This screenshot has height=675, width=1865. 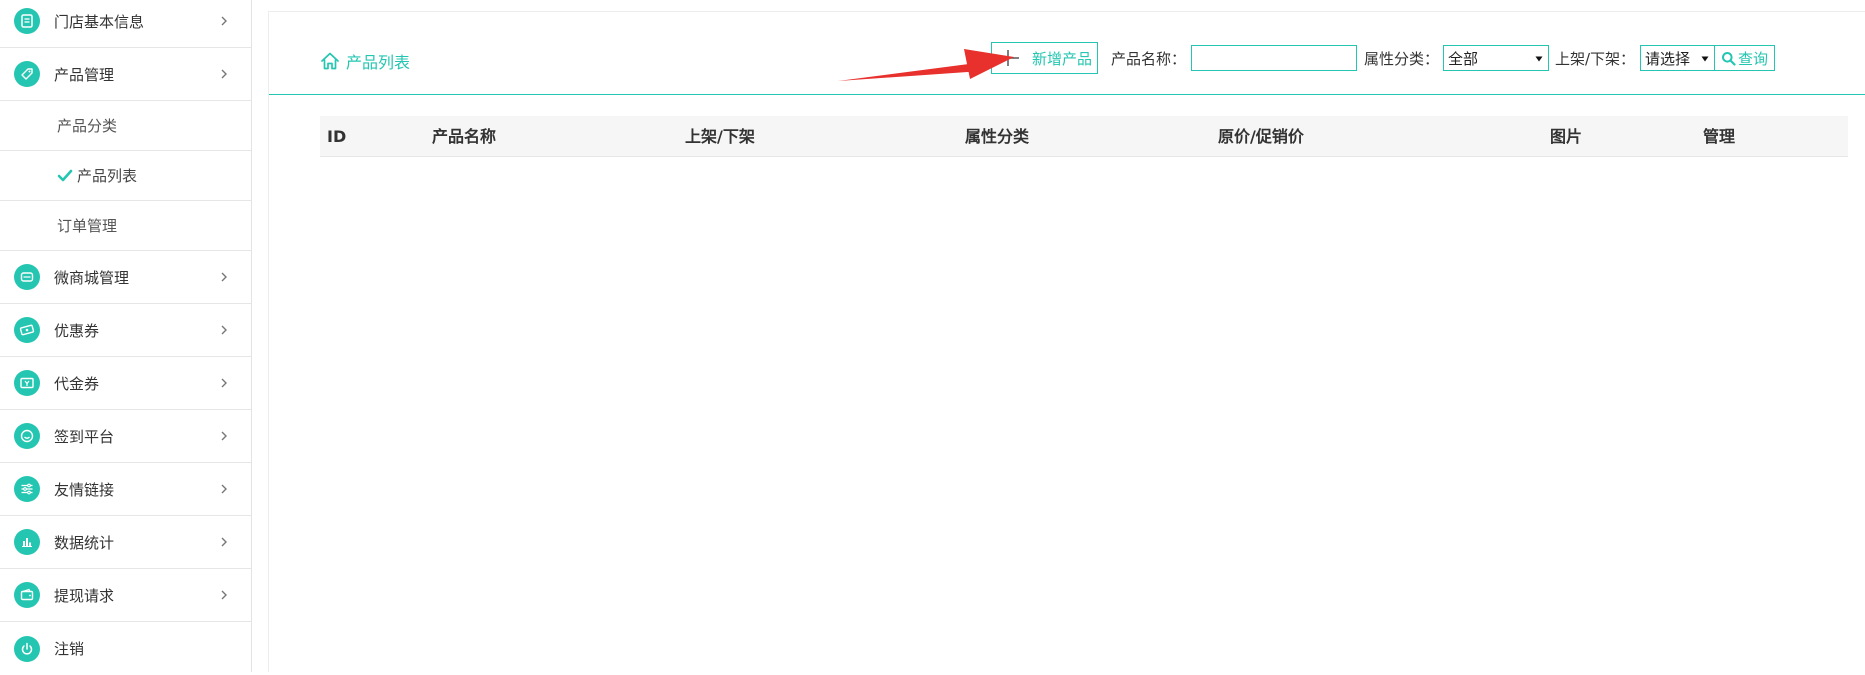 I want to click on wallet-icon, so click(x=27, y=595).